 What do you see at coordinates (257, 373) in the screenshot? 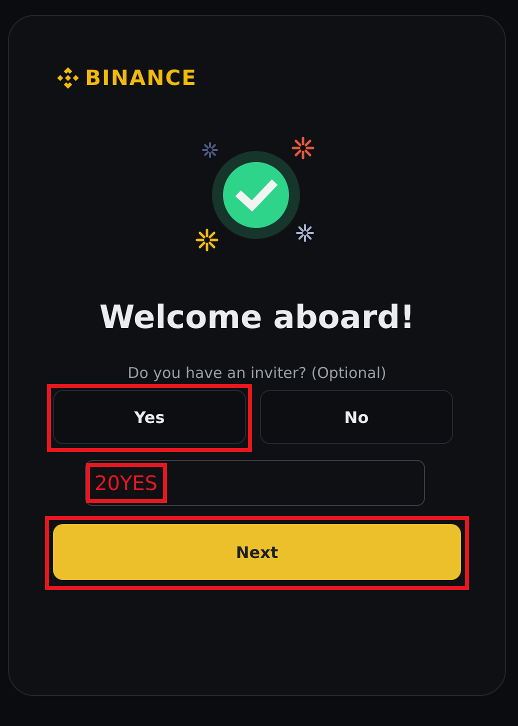
I see `inviter-question: Do you have an inviter? (Optional)` at bounding box center [257, 373].